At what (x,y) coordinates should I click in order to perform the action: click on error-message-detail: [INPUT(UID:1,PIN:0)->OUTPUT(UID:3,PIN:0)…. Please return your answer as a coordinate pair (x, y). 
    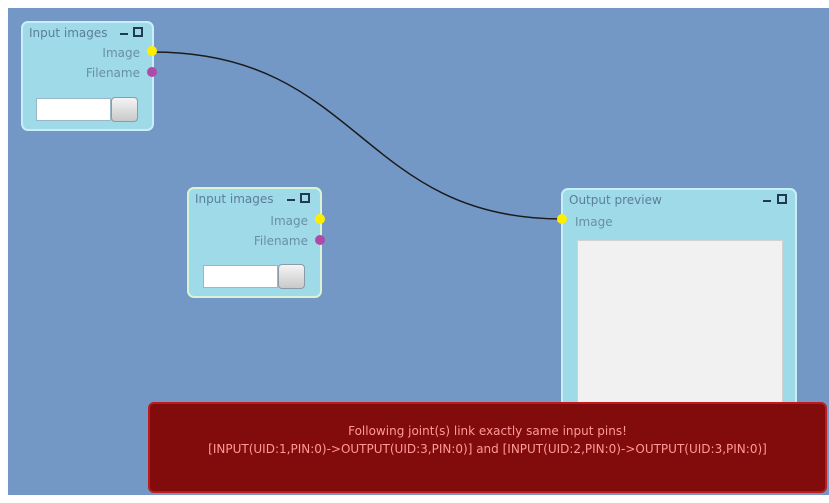
    Looking at the image, I should click on (487, 449).